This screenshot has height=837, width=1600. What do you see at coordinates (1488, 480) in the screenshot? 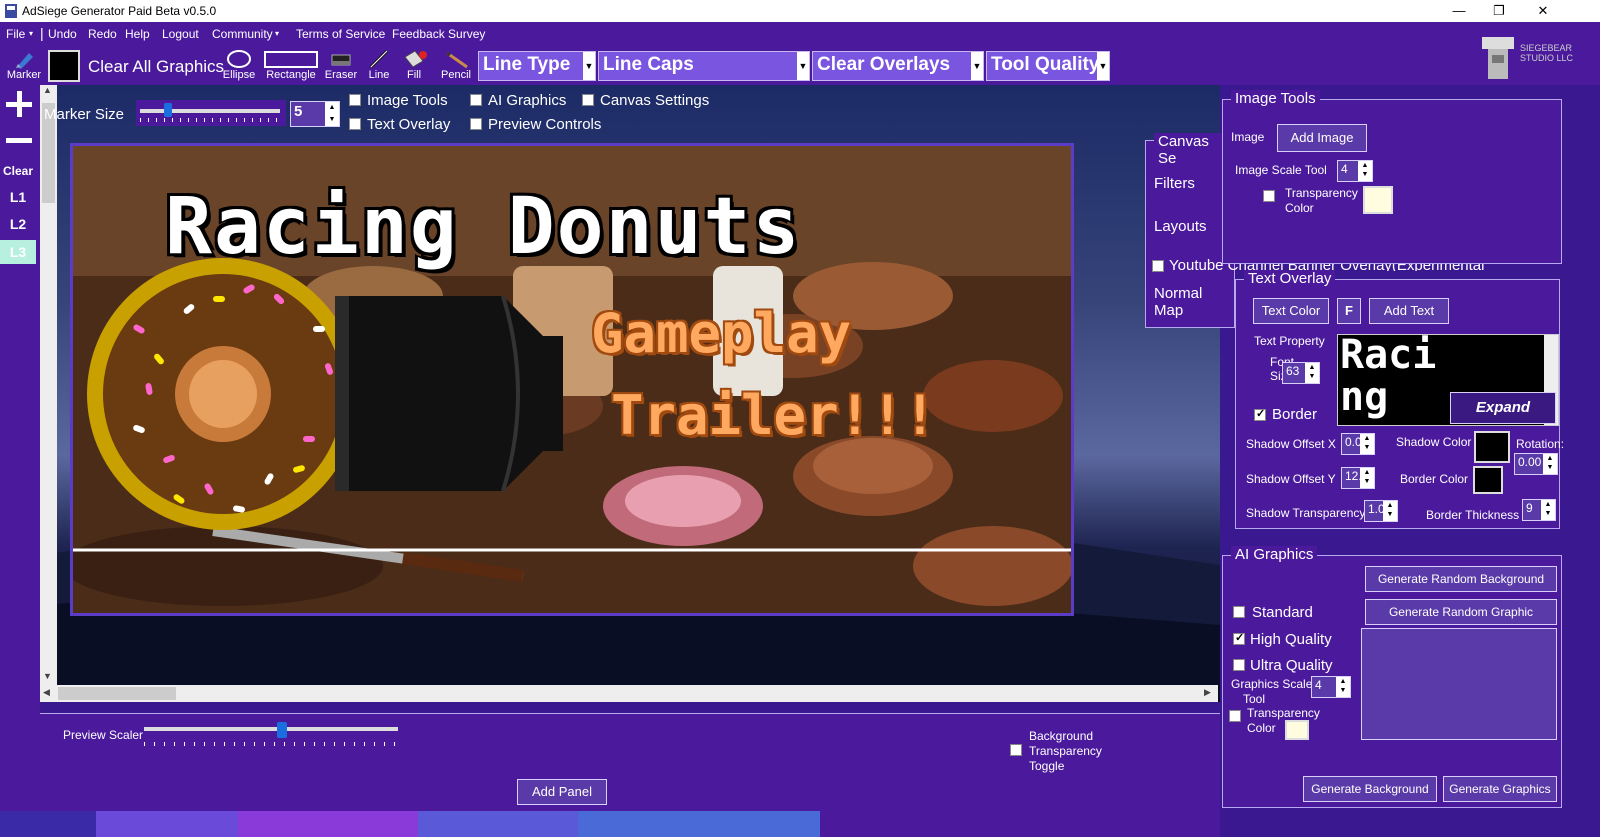
I see `border-color-swatch` at bounding box center [1488, 480].